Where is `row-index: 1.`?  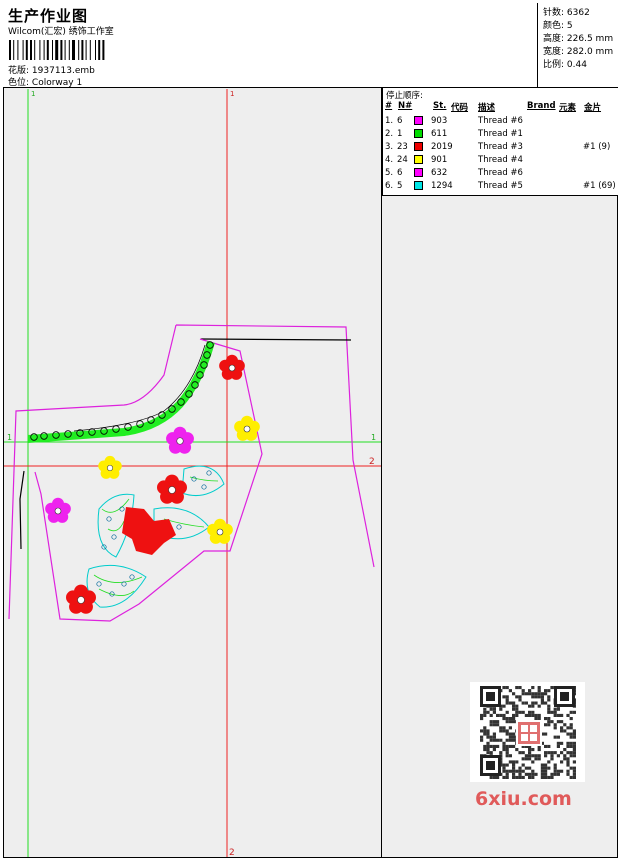 row-index: 1. is located at coordinates (389, 121).